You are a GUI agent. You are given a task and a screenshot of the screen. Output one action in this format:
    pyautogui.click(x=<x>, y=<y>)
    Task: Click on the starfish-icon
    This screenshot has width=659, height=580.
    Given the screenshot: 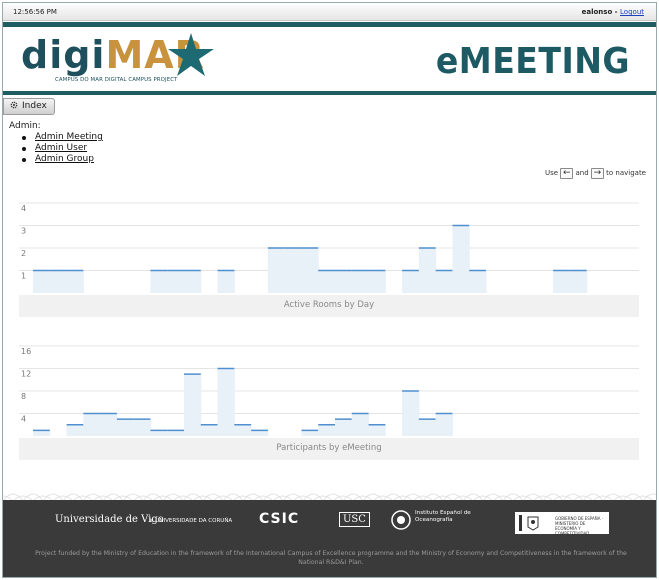 What is the action you would take?
    pyautogui.click(x=191, y=54)
    